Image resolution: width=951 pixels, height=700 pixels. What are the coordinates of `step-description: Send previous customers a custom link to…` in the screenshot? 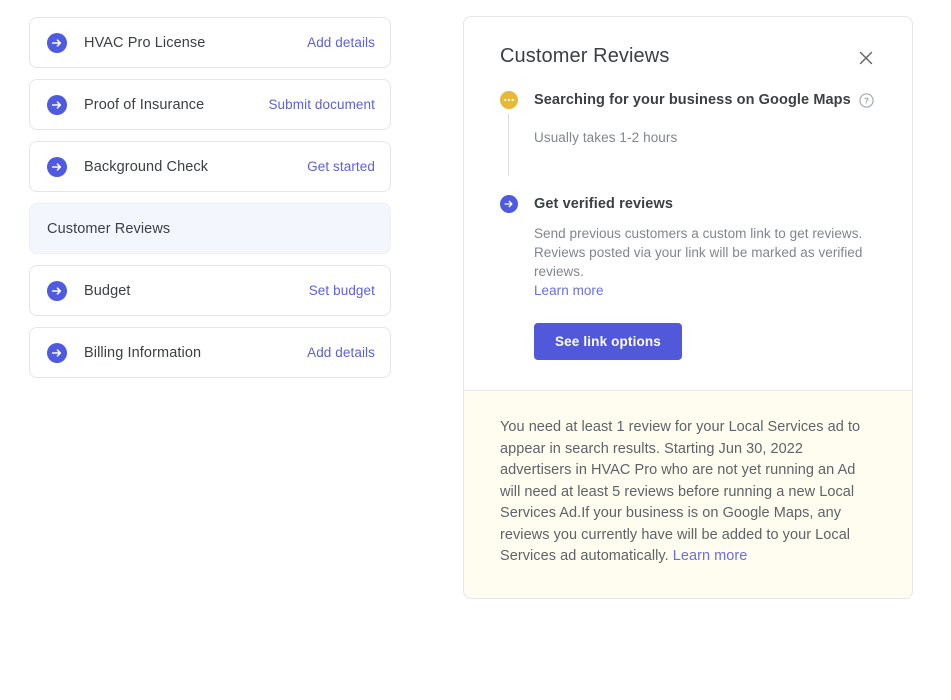 It's located at (705, 262).